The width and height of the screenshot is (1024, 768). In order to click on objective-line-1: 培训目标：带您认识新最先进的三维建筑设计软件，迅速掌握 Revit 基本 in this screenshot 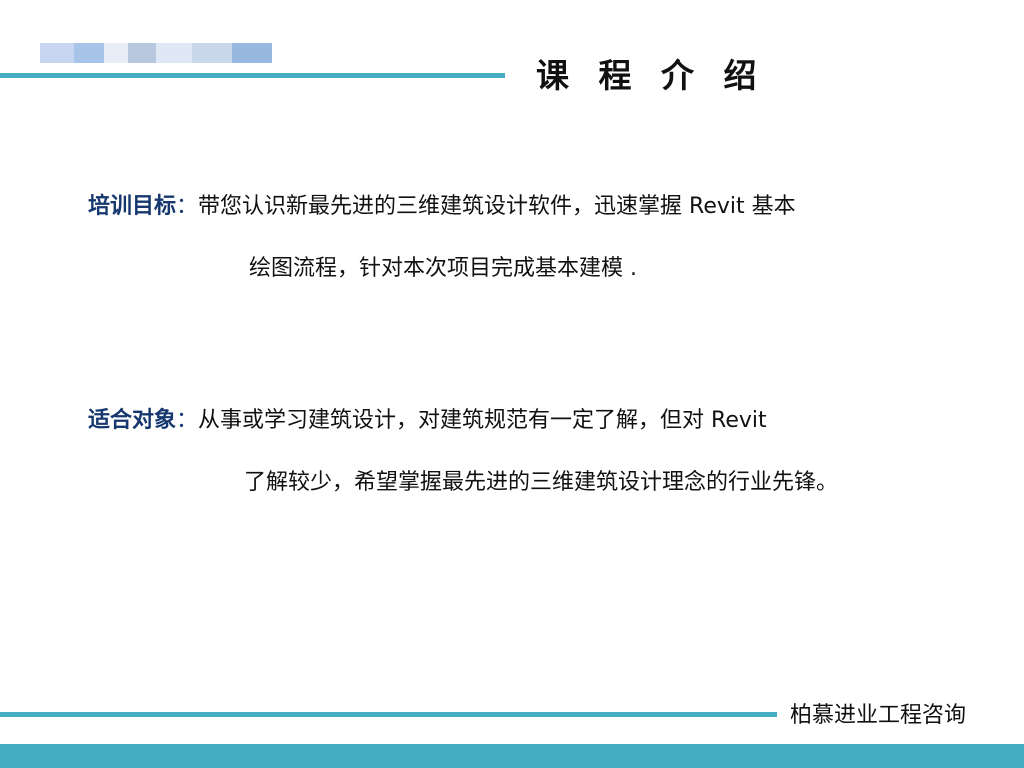, I will do `click(442, 207)`.